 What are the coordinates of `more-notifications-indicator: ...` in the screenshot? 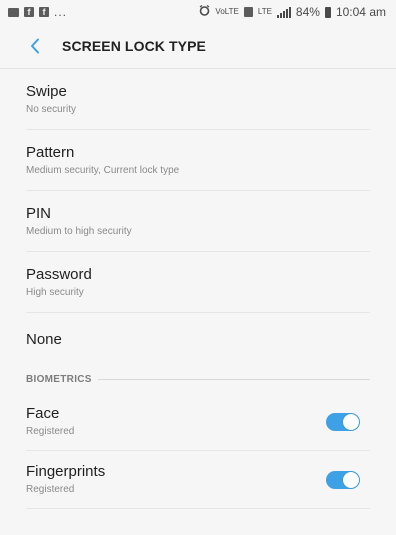 It's located at (61, 12).